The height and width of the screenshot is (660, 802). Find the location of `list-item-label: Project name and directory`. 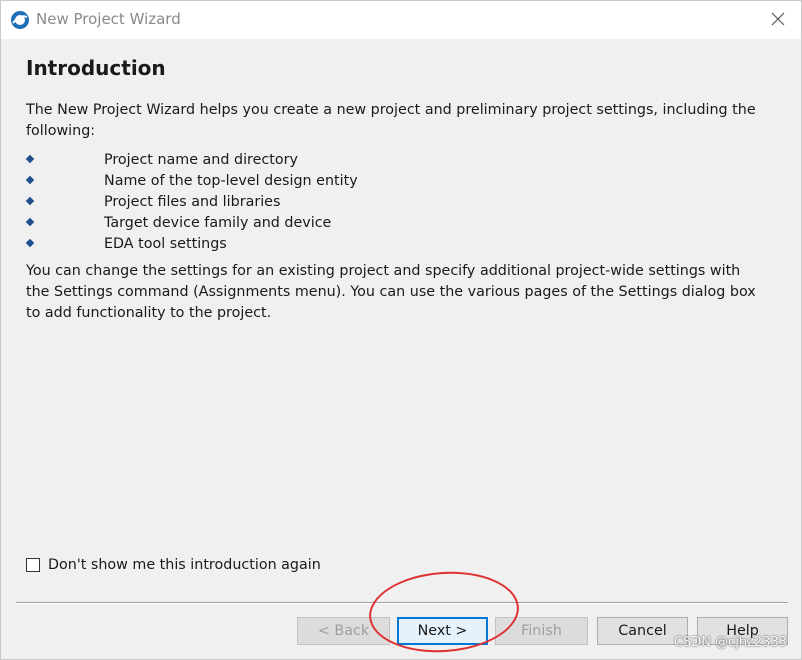

list-item-label: Project name and directory is located at coordinates (201, 160).